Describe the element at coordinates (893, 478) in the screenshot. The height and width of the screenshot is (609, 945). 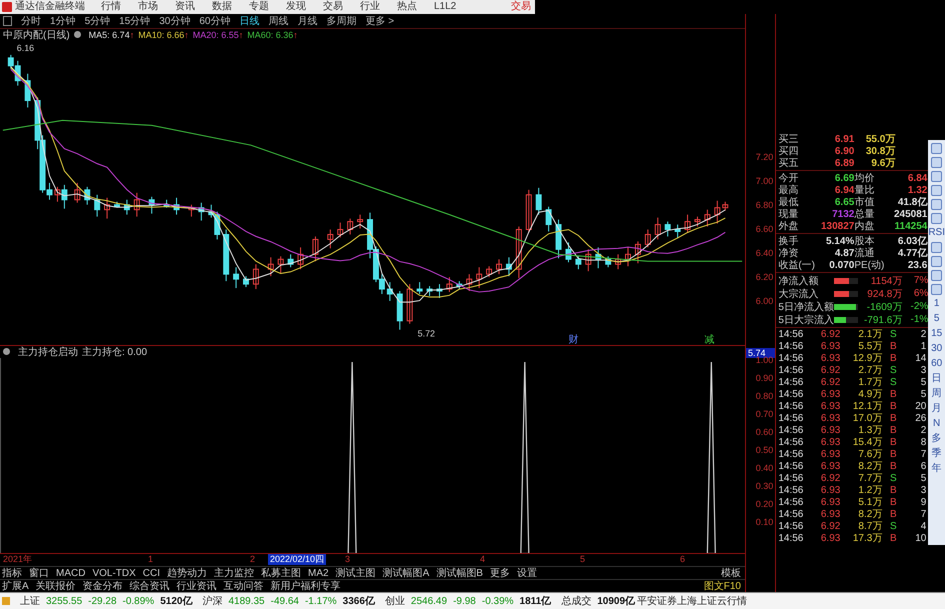
I see `tick-side: S` at that location.